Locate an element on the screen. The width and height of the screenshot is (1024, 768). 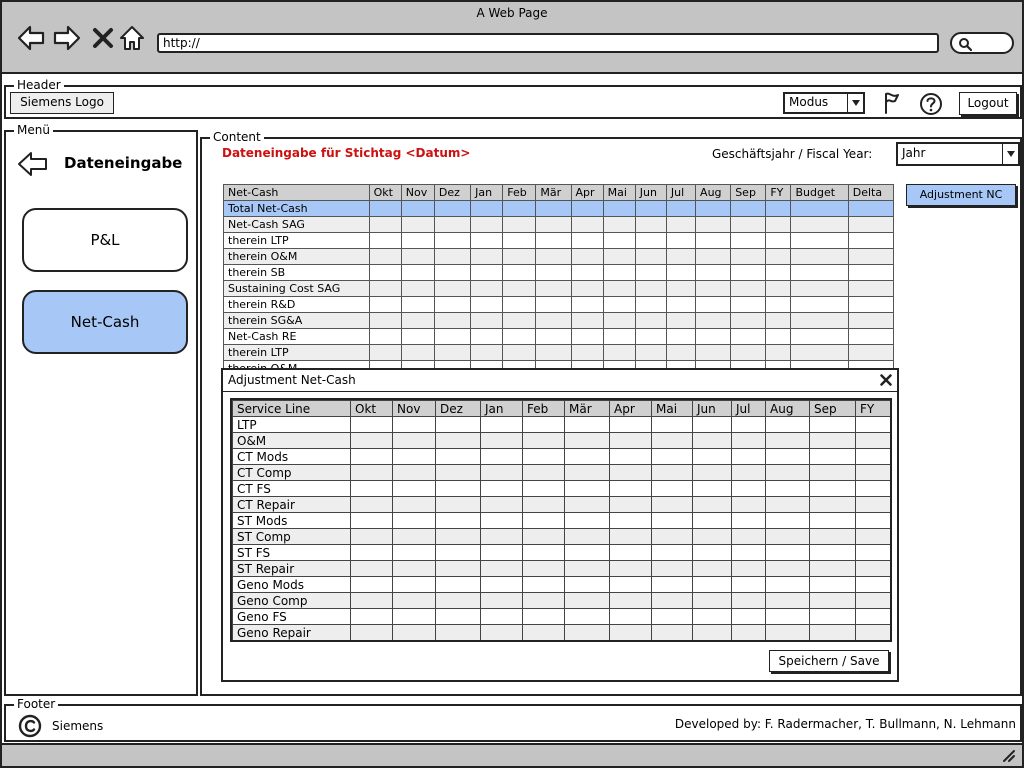
table-row: ST Mods is located at coordinates (561, 520).